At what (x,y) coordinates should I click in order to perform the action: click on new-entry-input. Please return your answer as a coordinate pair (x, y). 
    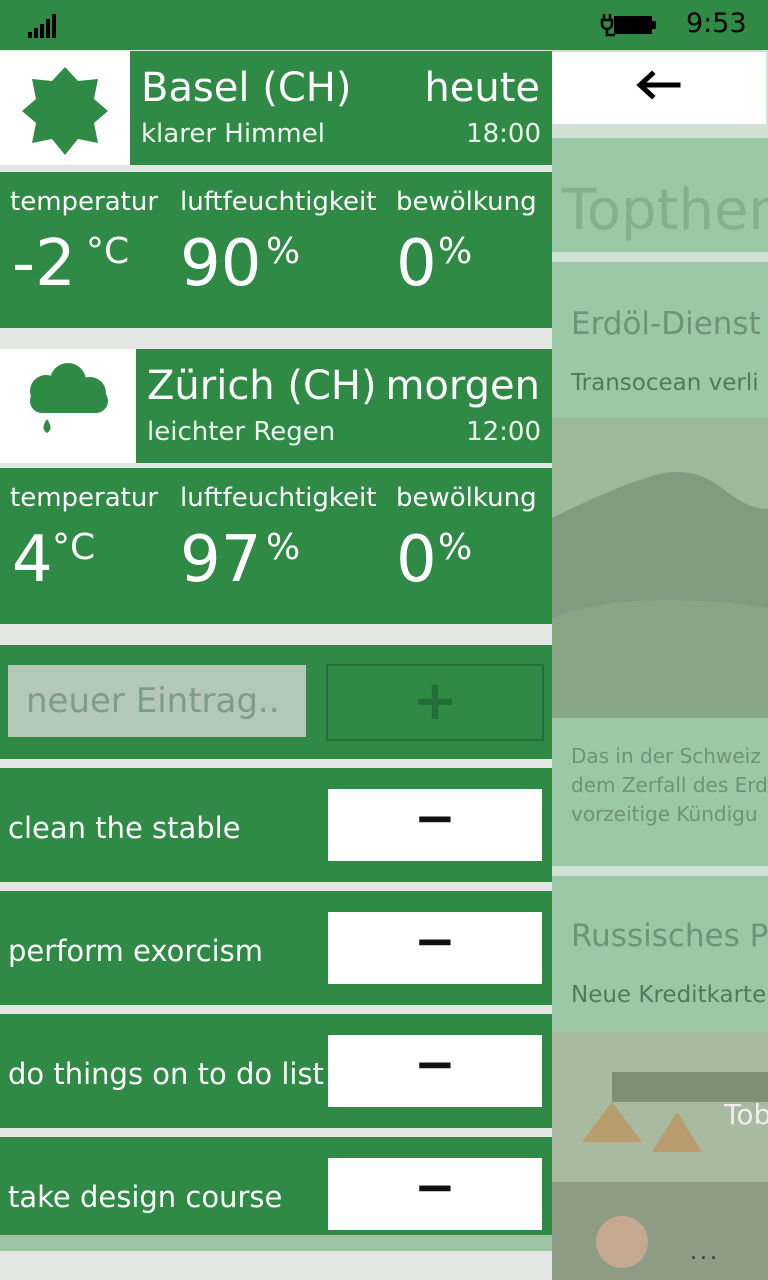
    Looking at the image, I should click on (157, 701).